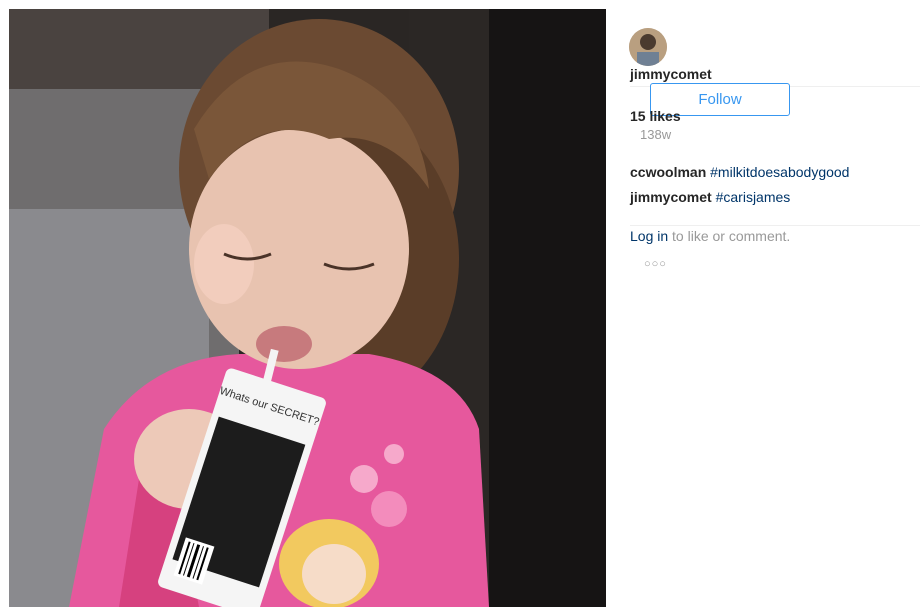 Image resolution: width=920 pixels, height=616 pixels. Describe the element at coordinates (729, 236) in the screenshot. I see `login-prompt-text: to like or comment.` at that location.